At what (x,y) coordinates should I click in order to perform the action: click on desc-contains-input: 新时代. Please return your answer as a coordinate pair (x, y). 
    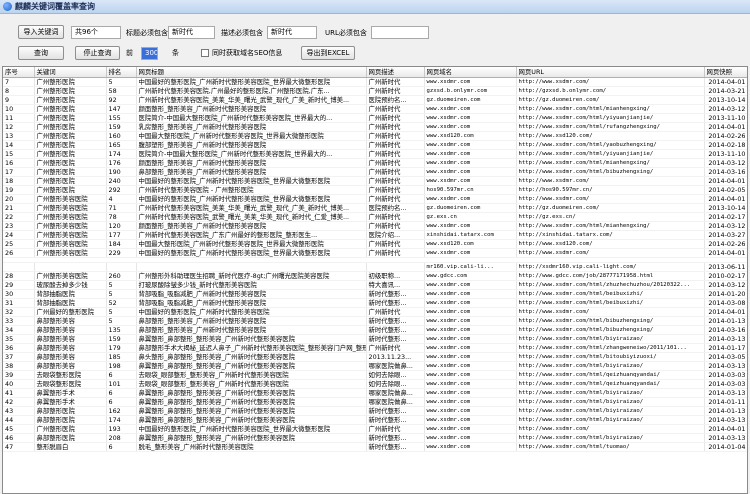
    Looking at the image, I should click on (292, 32).